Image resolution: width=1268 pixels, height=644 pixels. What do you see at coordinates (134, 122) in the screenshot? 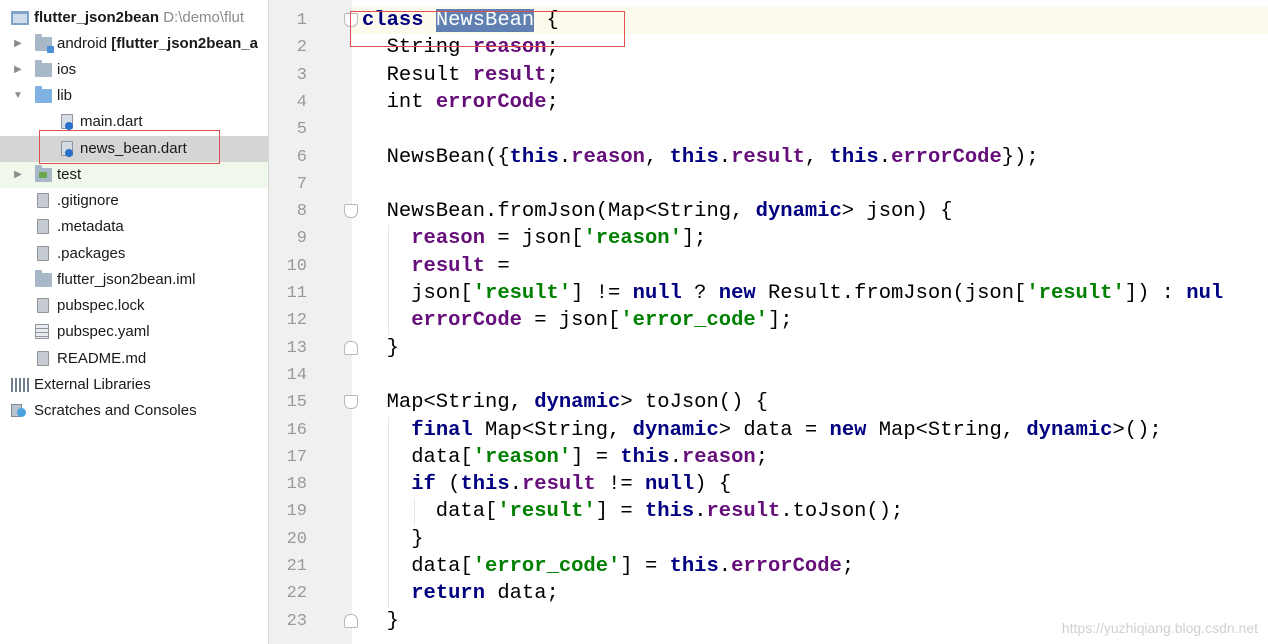
I see `tree-item-main-dart: main.dart` at bounding box center [134, 122].